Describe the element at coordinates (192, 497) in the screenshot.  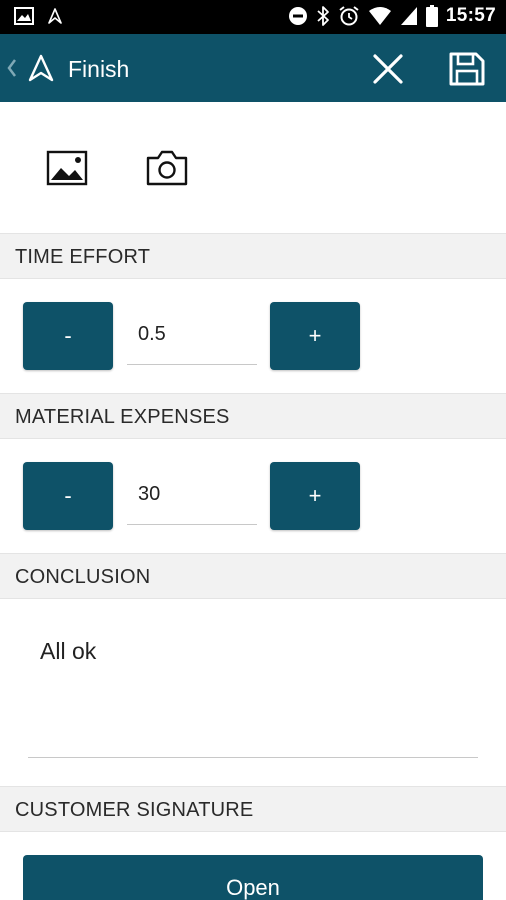
I see `material-expenses-input: 30` at that location.